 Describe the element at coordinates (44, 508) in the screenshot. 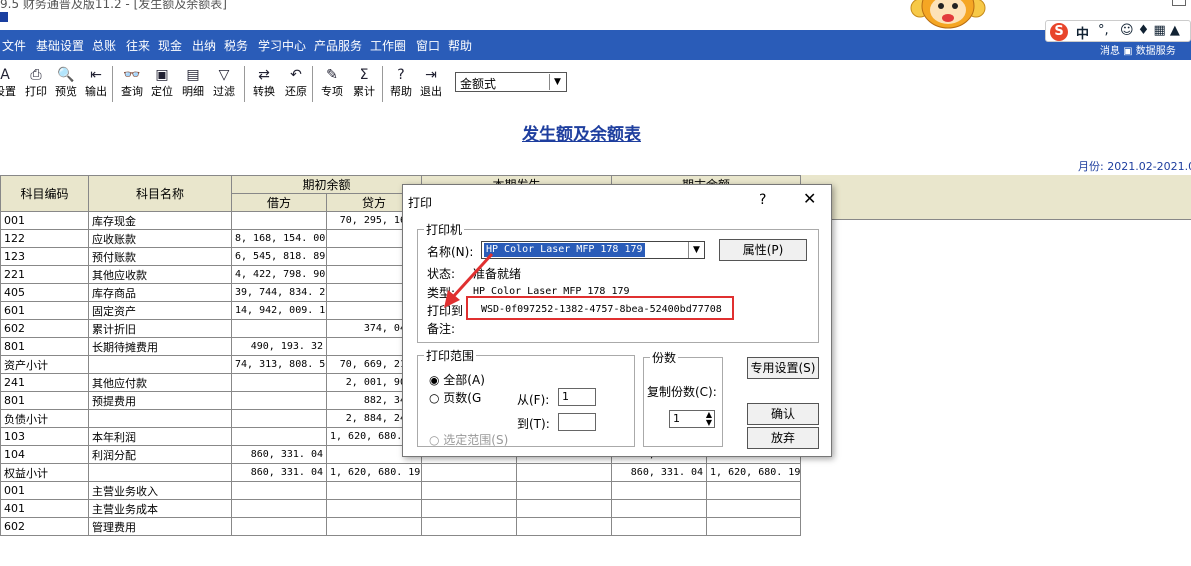

I see `table-cell: 401` at that location.